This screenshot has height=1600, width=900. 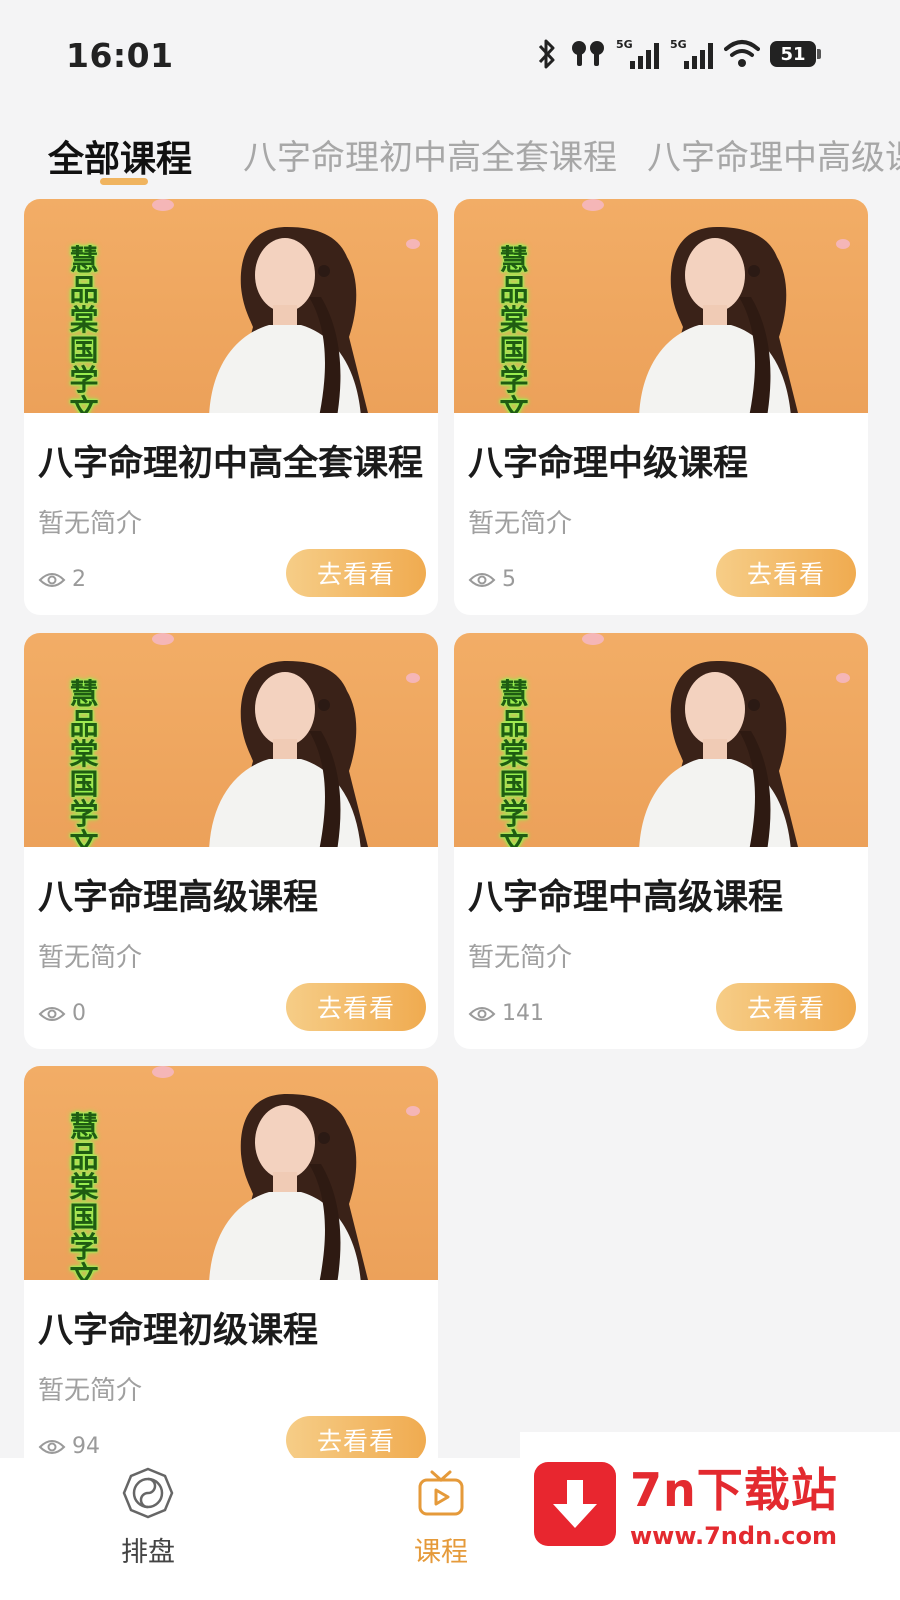 I want to click on course-card: 慧品棠国学文化 八字命理初中高全套课程 暂无简介 2 去看看, so click(x=231, y=407).